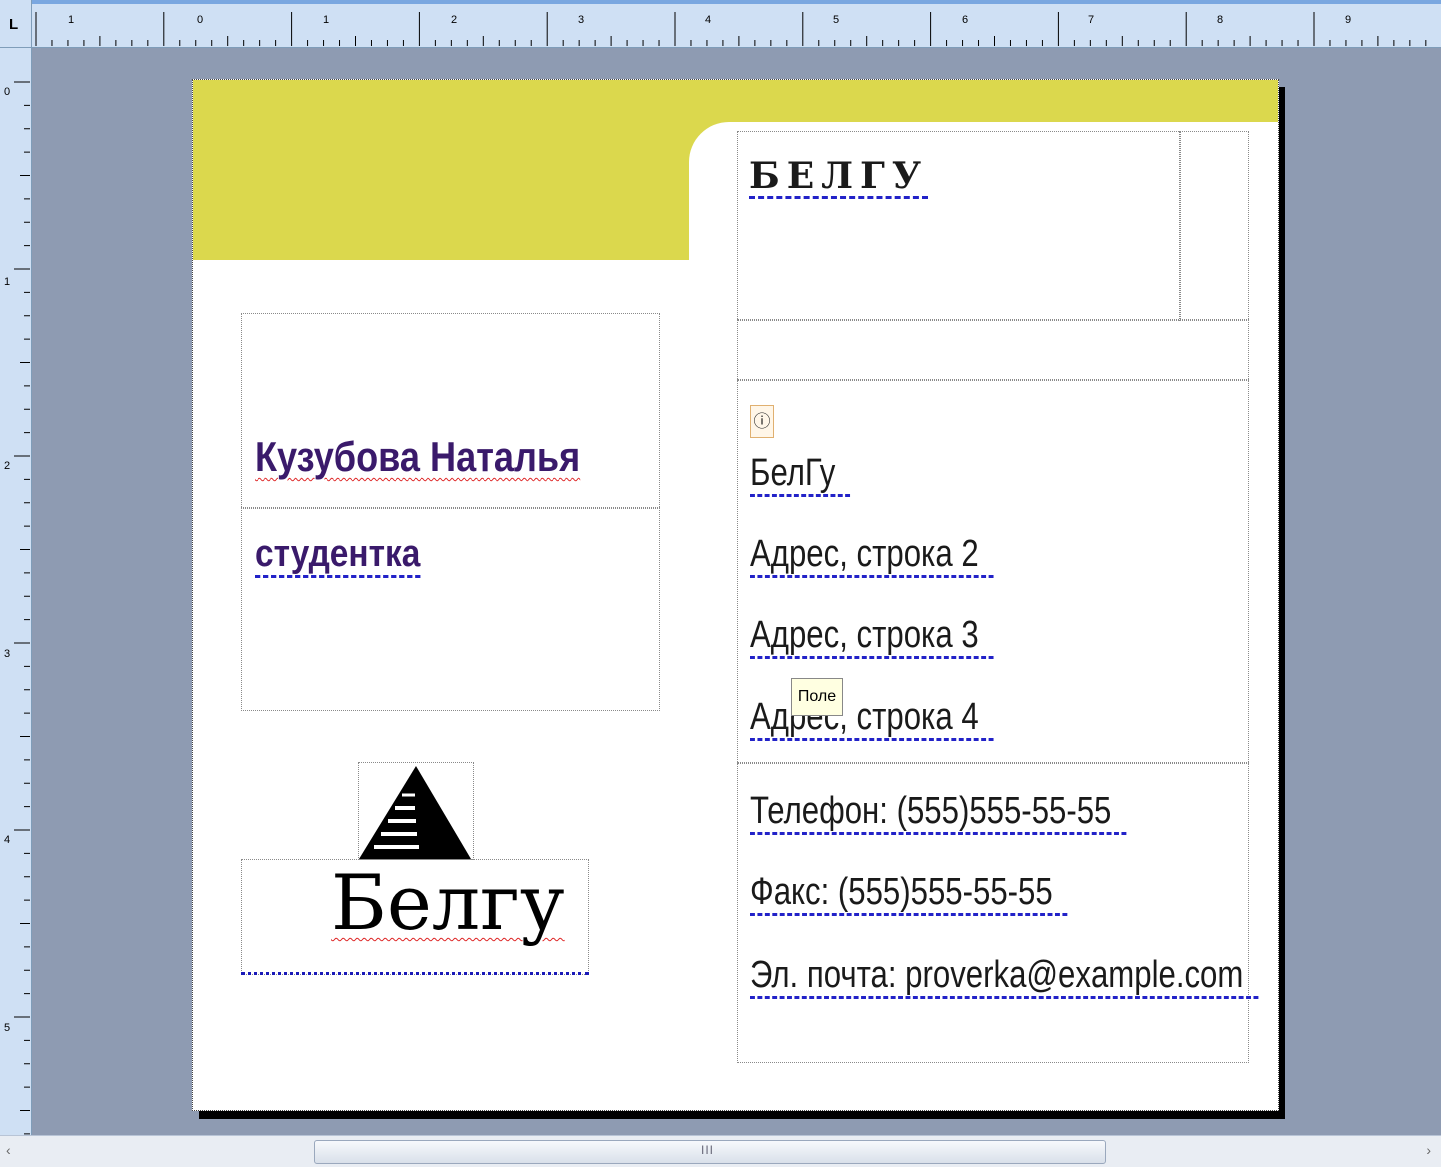 The width and height of the screenshot is (1441, 1167). I want to click on logo-selection-underline, so click(415, 973).